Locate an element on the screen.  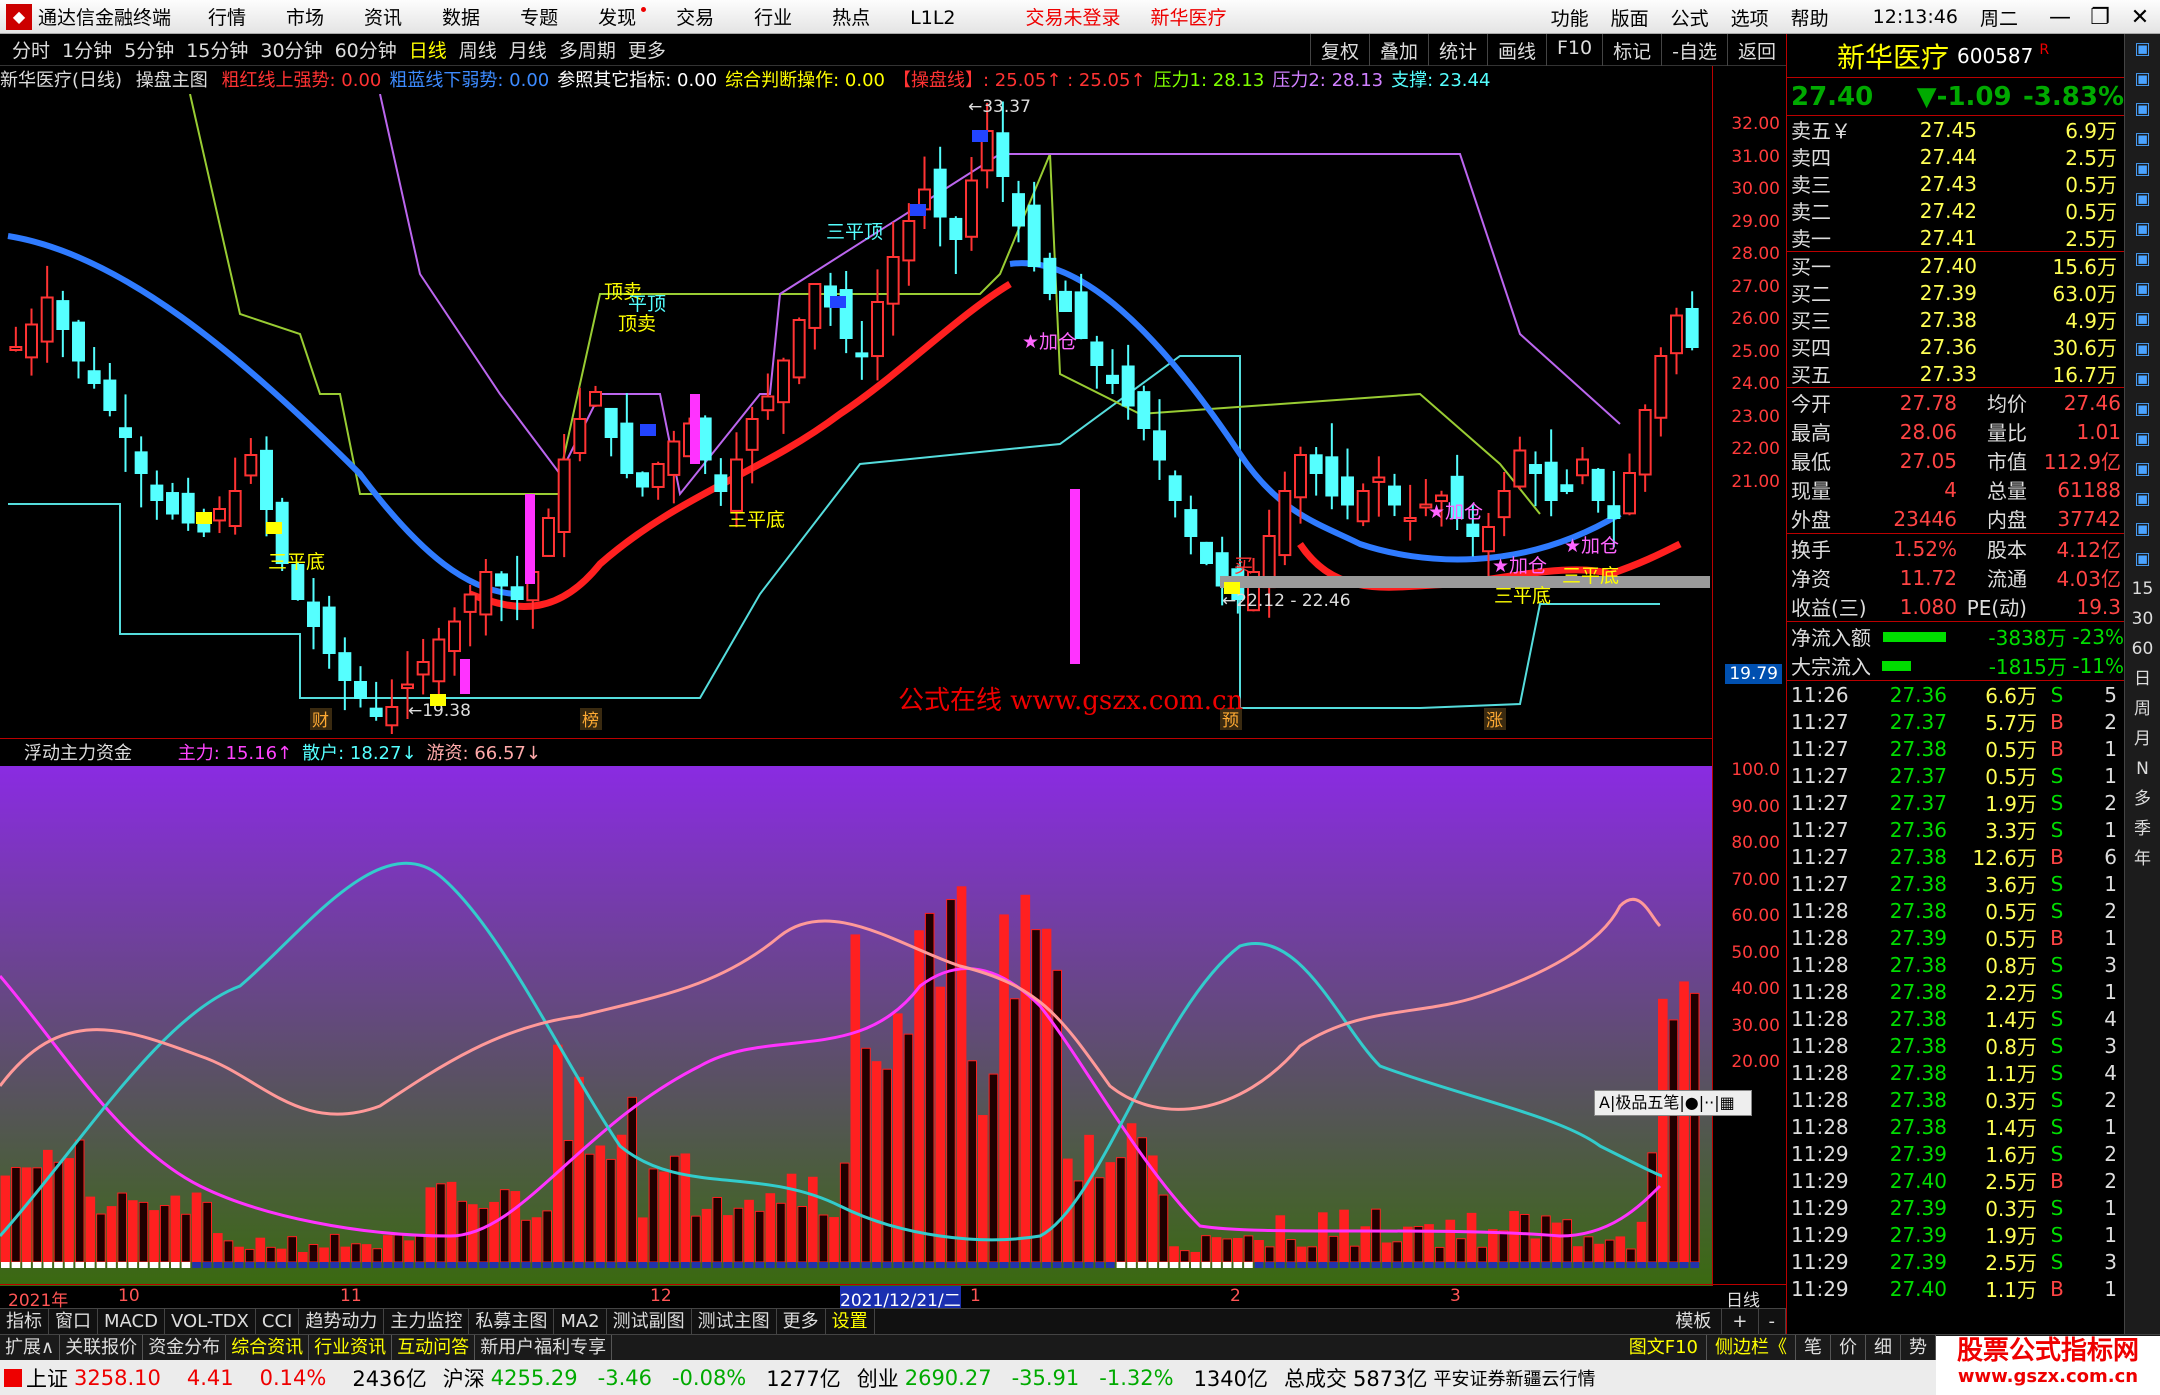
indicator-tab: 趋势动力 is located at coordinates (342, 1322).